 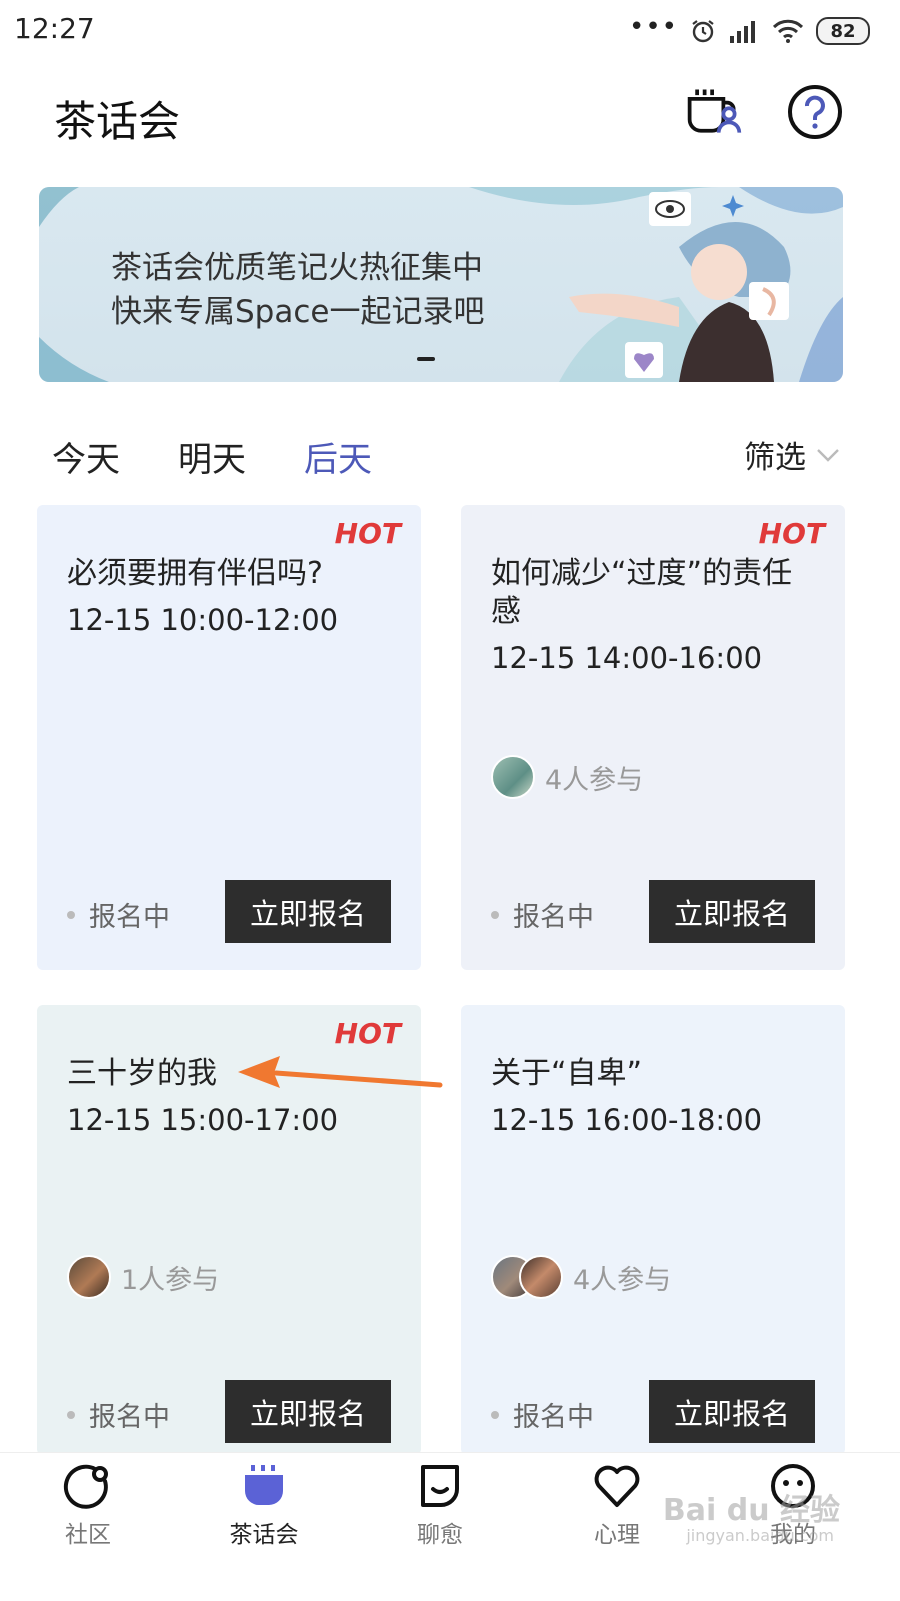 I want to click on nav-label: 心理, so click(x=617, y=1535).